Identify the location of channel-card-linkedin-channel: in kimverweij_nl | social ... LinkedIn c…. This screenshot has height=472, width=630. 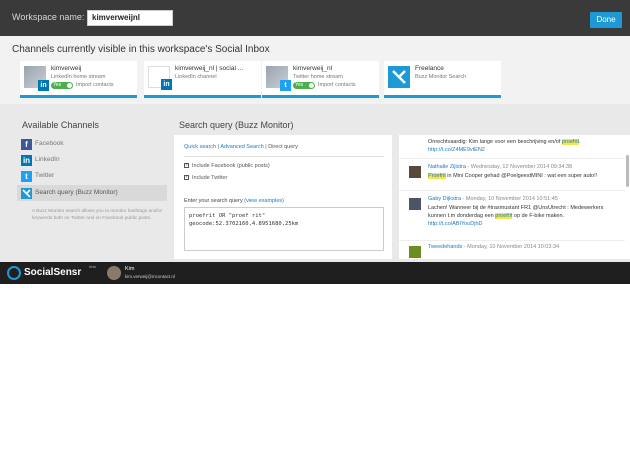
(202, 79).